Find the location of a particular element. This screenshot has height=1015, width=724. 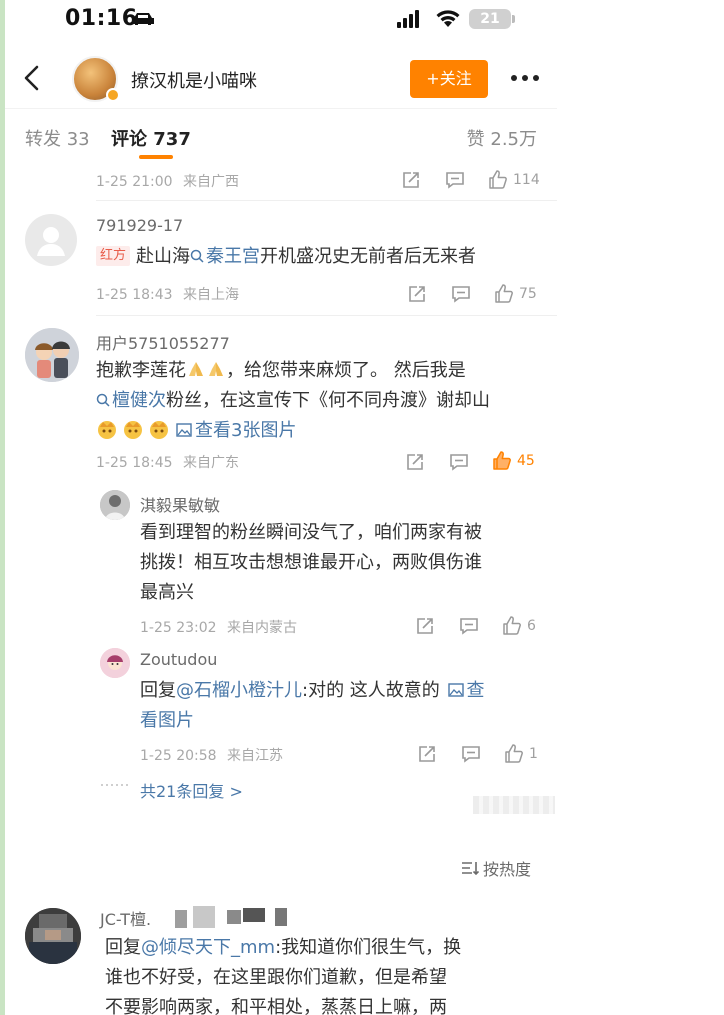

like-button: 114 is located at coordinates (513, 180).